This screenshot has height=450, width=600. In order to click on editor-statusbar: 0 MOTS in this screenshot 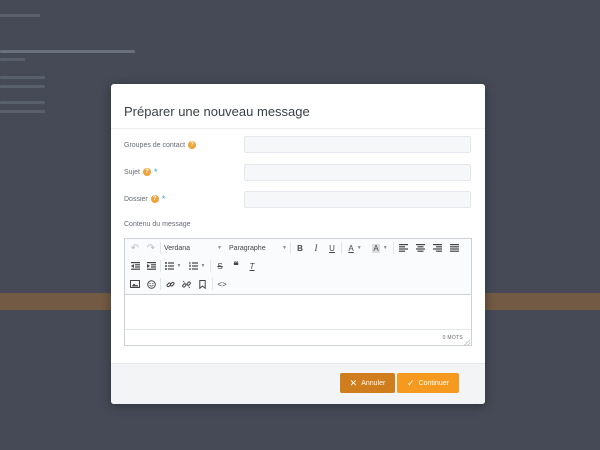, I will do `click(298, 337)`.